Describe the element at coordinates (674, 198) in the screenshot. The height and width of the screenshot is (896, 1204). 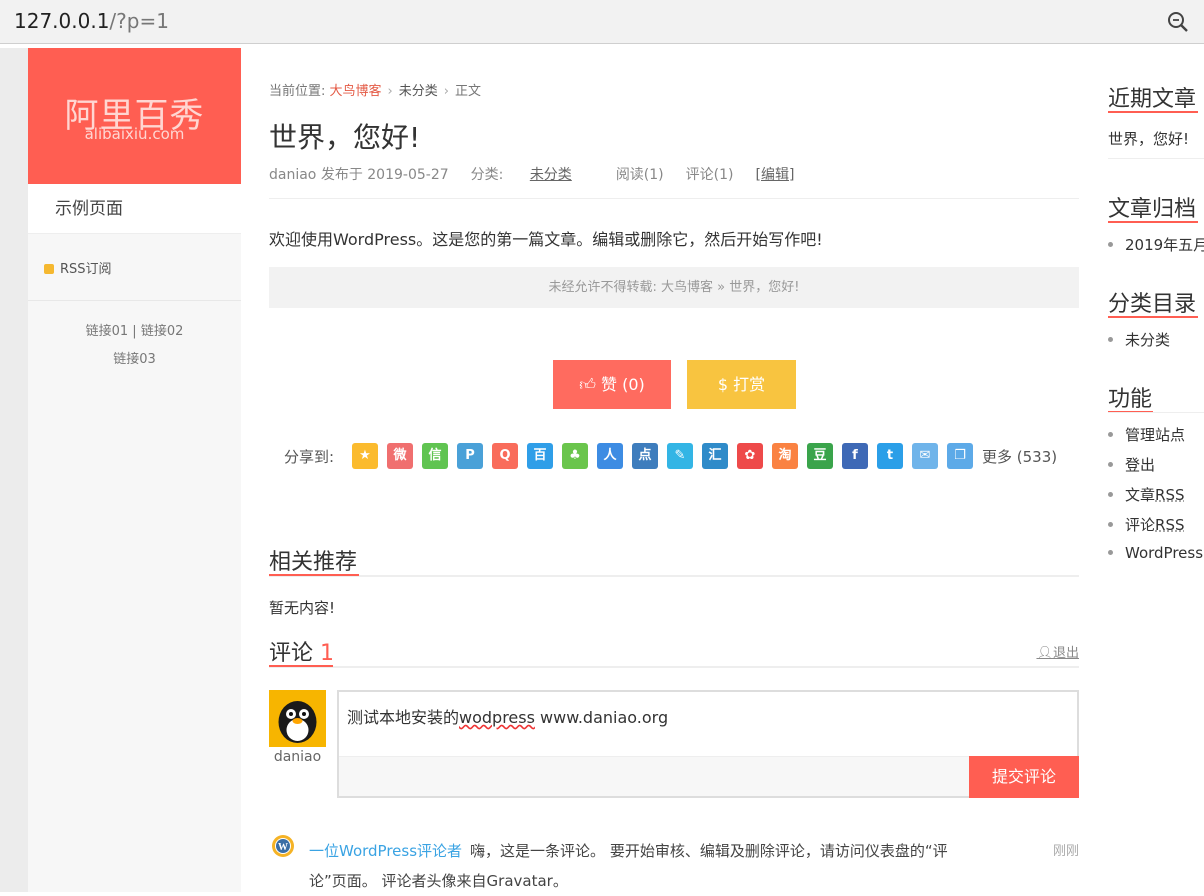
I see `divider` at that location.